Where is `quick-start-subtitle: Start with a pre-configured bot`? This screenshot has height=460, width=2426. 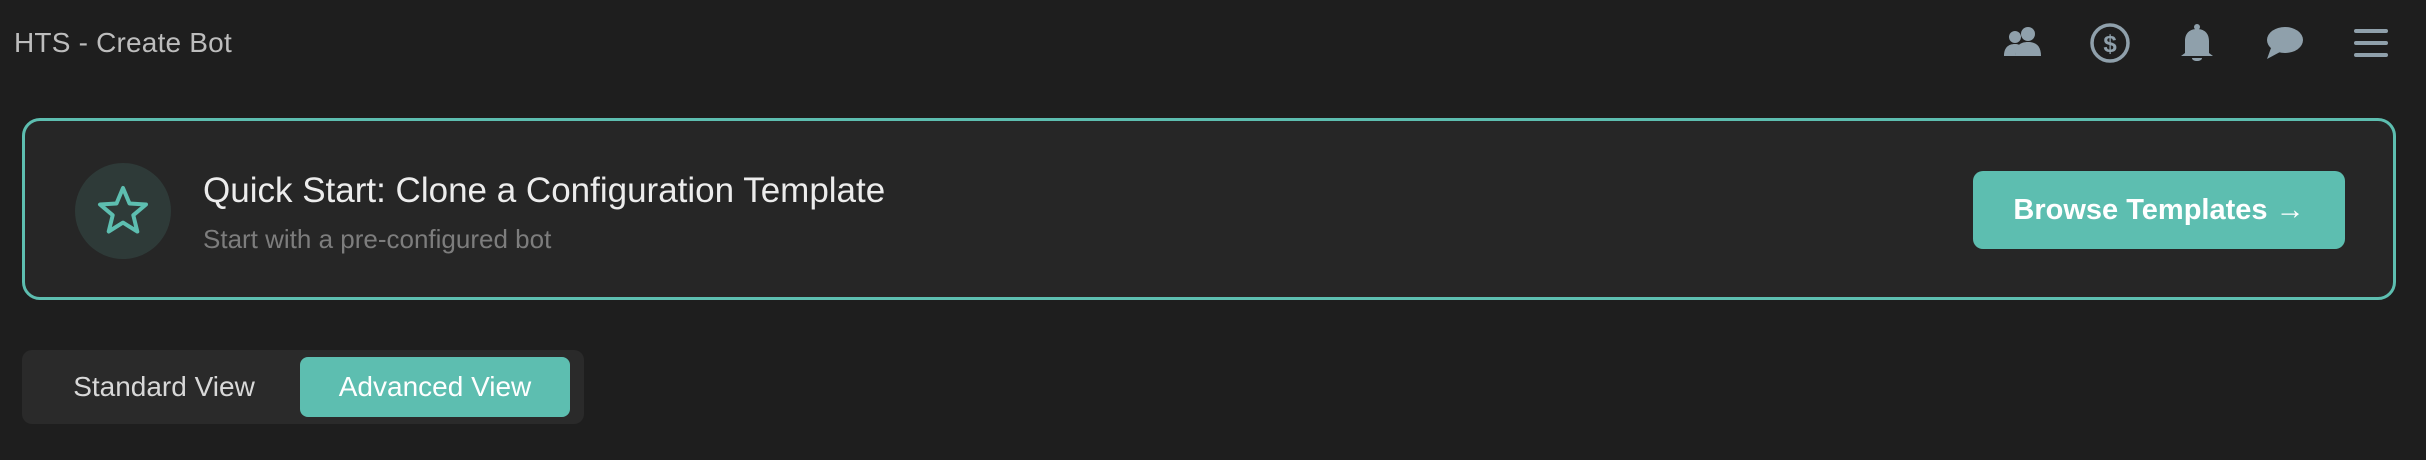 quick-start-subtitle: Start with a pre-configured bot is located at coordinates (377, 239).